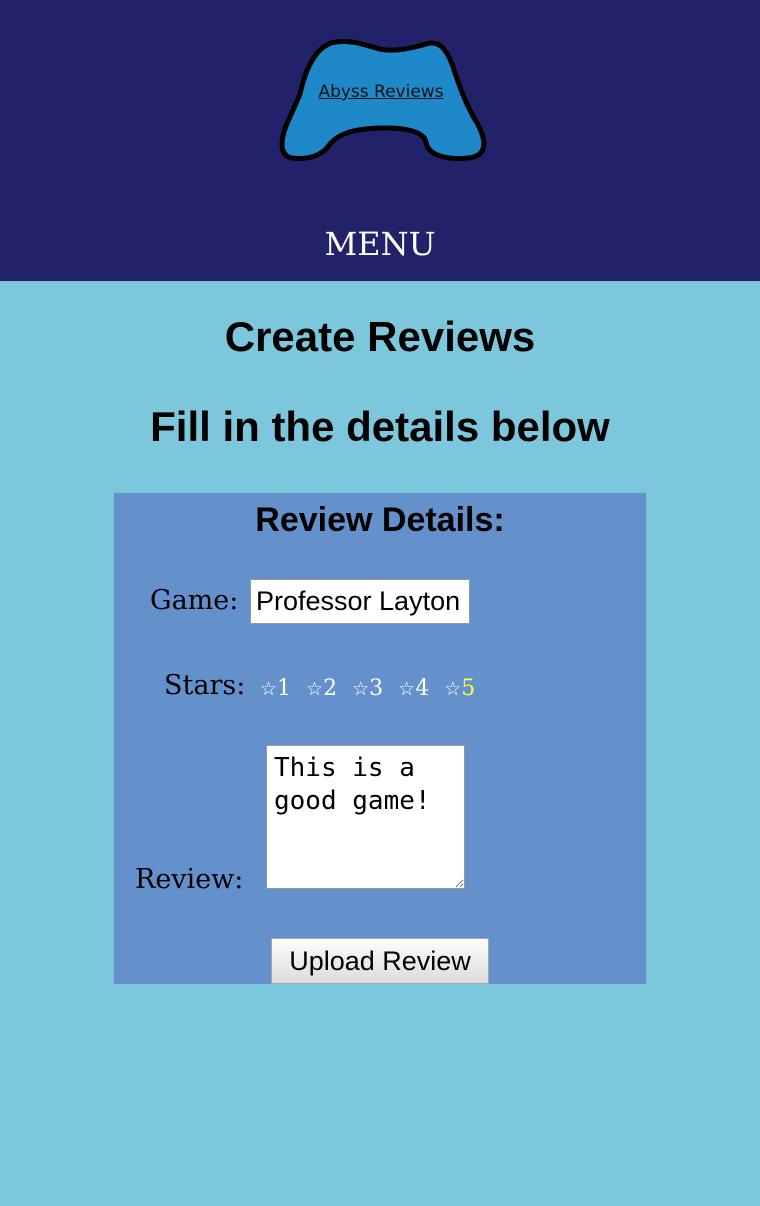  I want to click on star-rating: ☆1 ☆2 ☆3 ☆4 ☆5, so click(371, 689).